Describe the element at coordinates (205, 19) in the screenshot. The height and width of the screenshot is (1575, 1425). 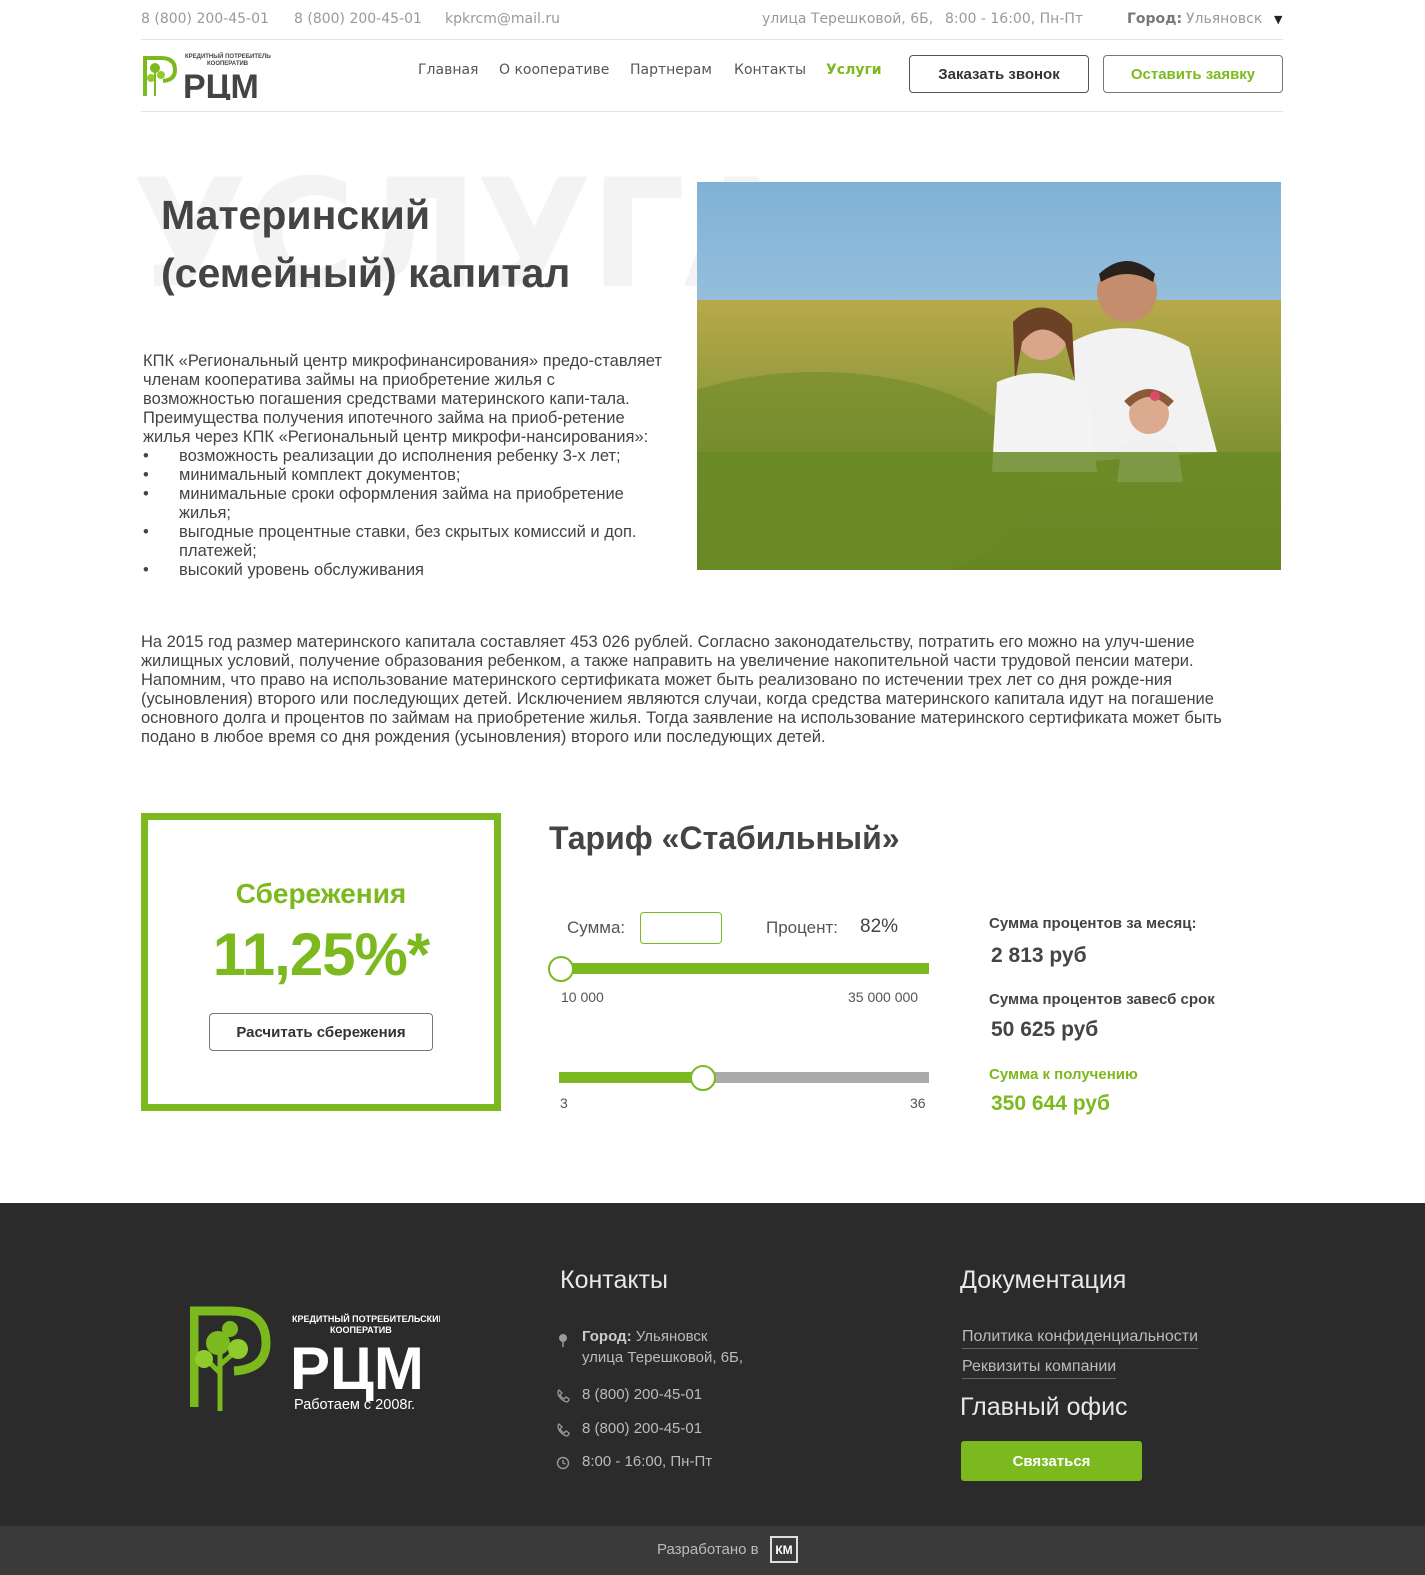
I see `top-phone-1: 8 (800) 200-45-01` at that location.